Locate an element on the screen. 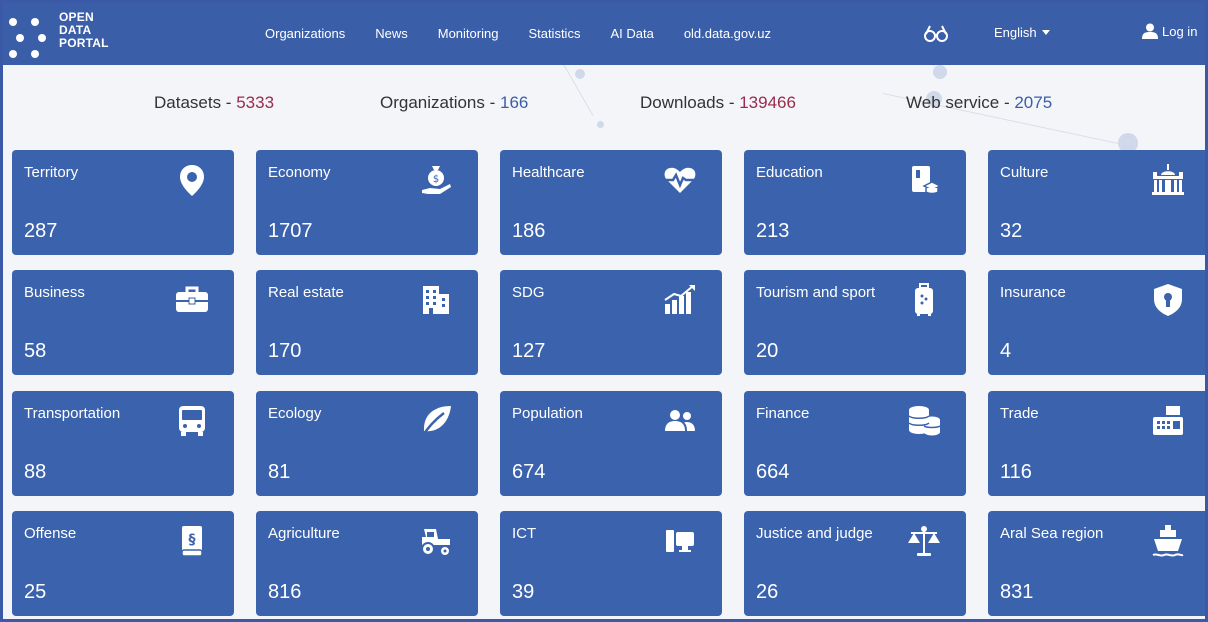 The image size is (1208, 622). nav-old-portal: old.data.gov.uz is located at coordinates (727, 33).